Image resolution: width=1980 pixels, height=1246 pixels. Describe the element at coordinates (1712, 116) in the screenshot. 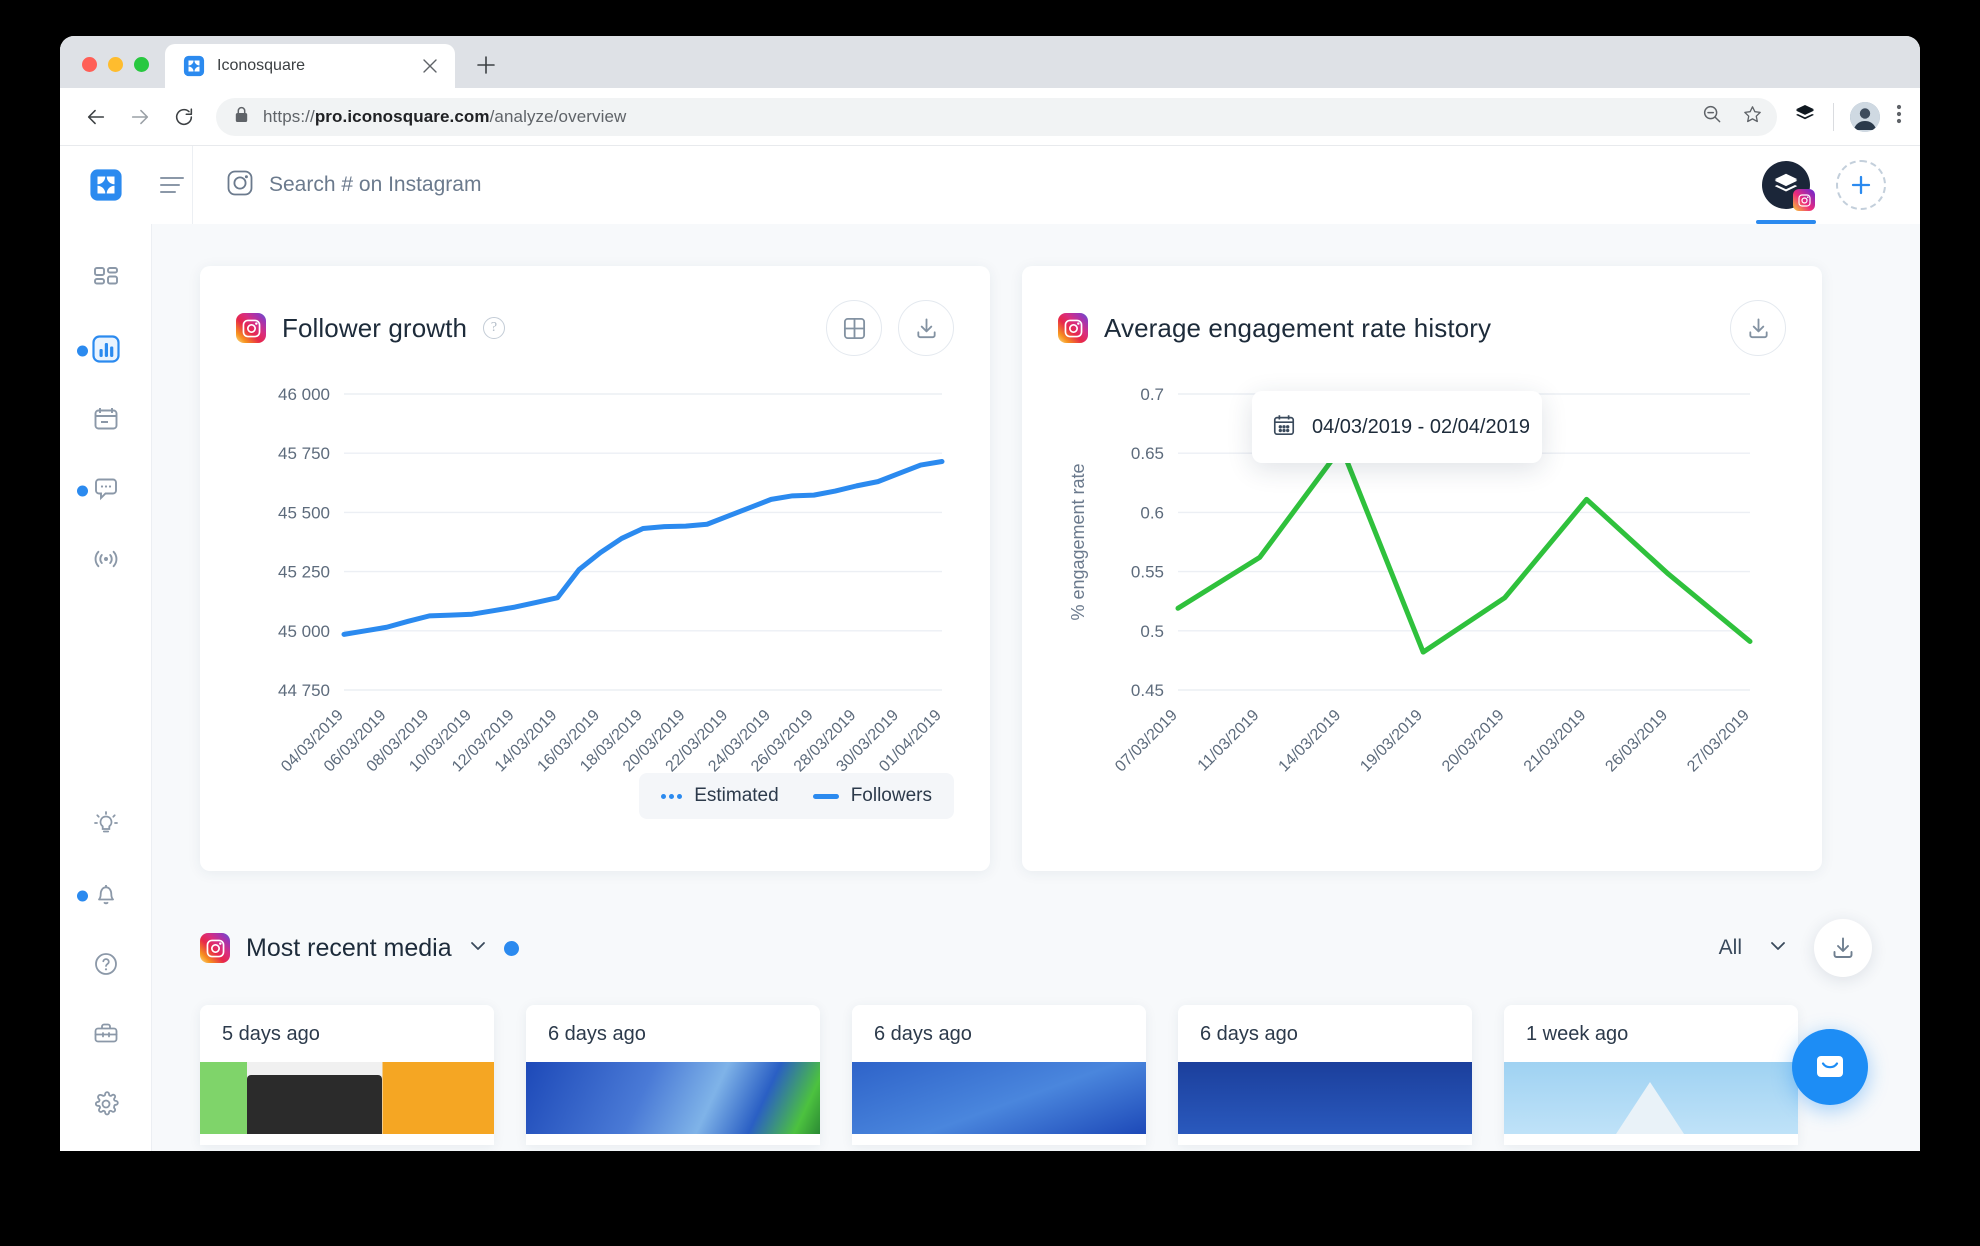

I see `zoom-out-icon` at that location.